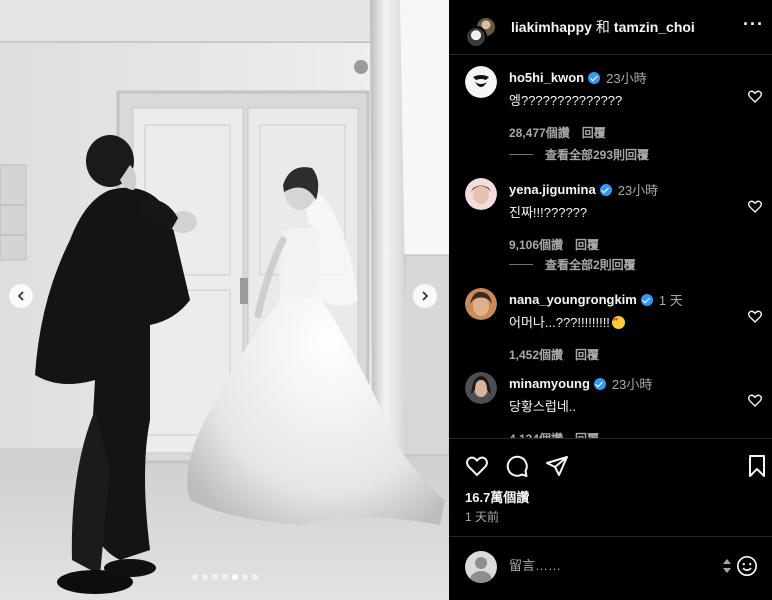 The width and height of the screenshot is (772, 600). Describe the element at coordinates (536, 354) in the screenshot. I see `comment-likes: 1,452個讚` at that location.